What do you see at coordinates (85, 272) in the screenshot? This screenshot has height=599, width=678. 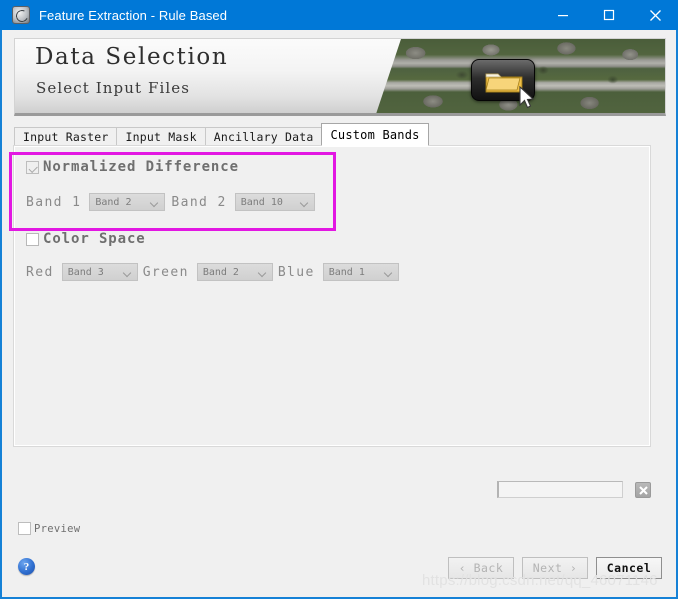 I see `cs-red-value: Band 3` at bounding box center [85, 272].